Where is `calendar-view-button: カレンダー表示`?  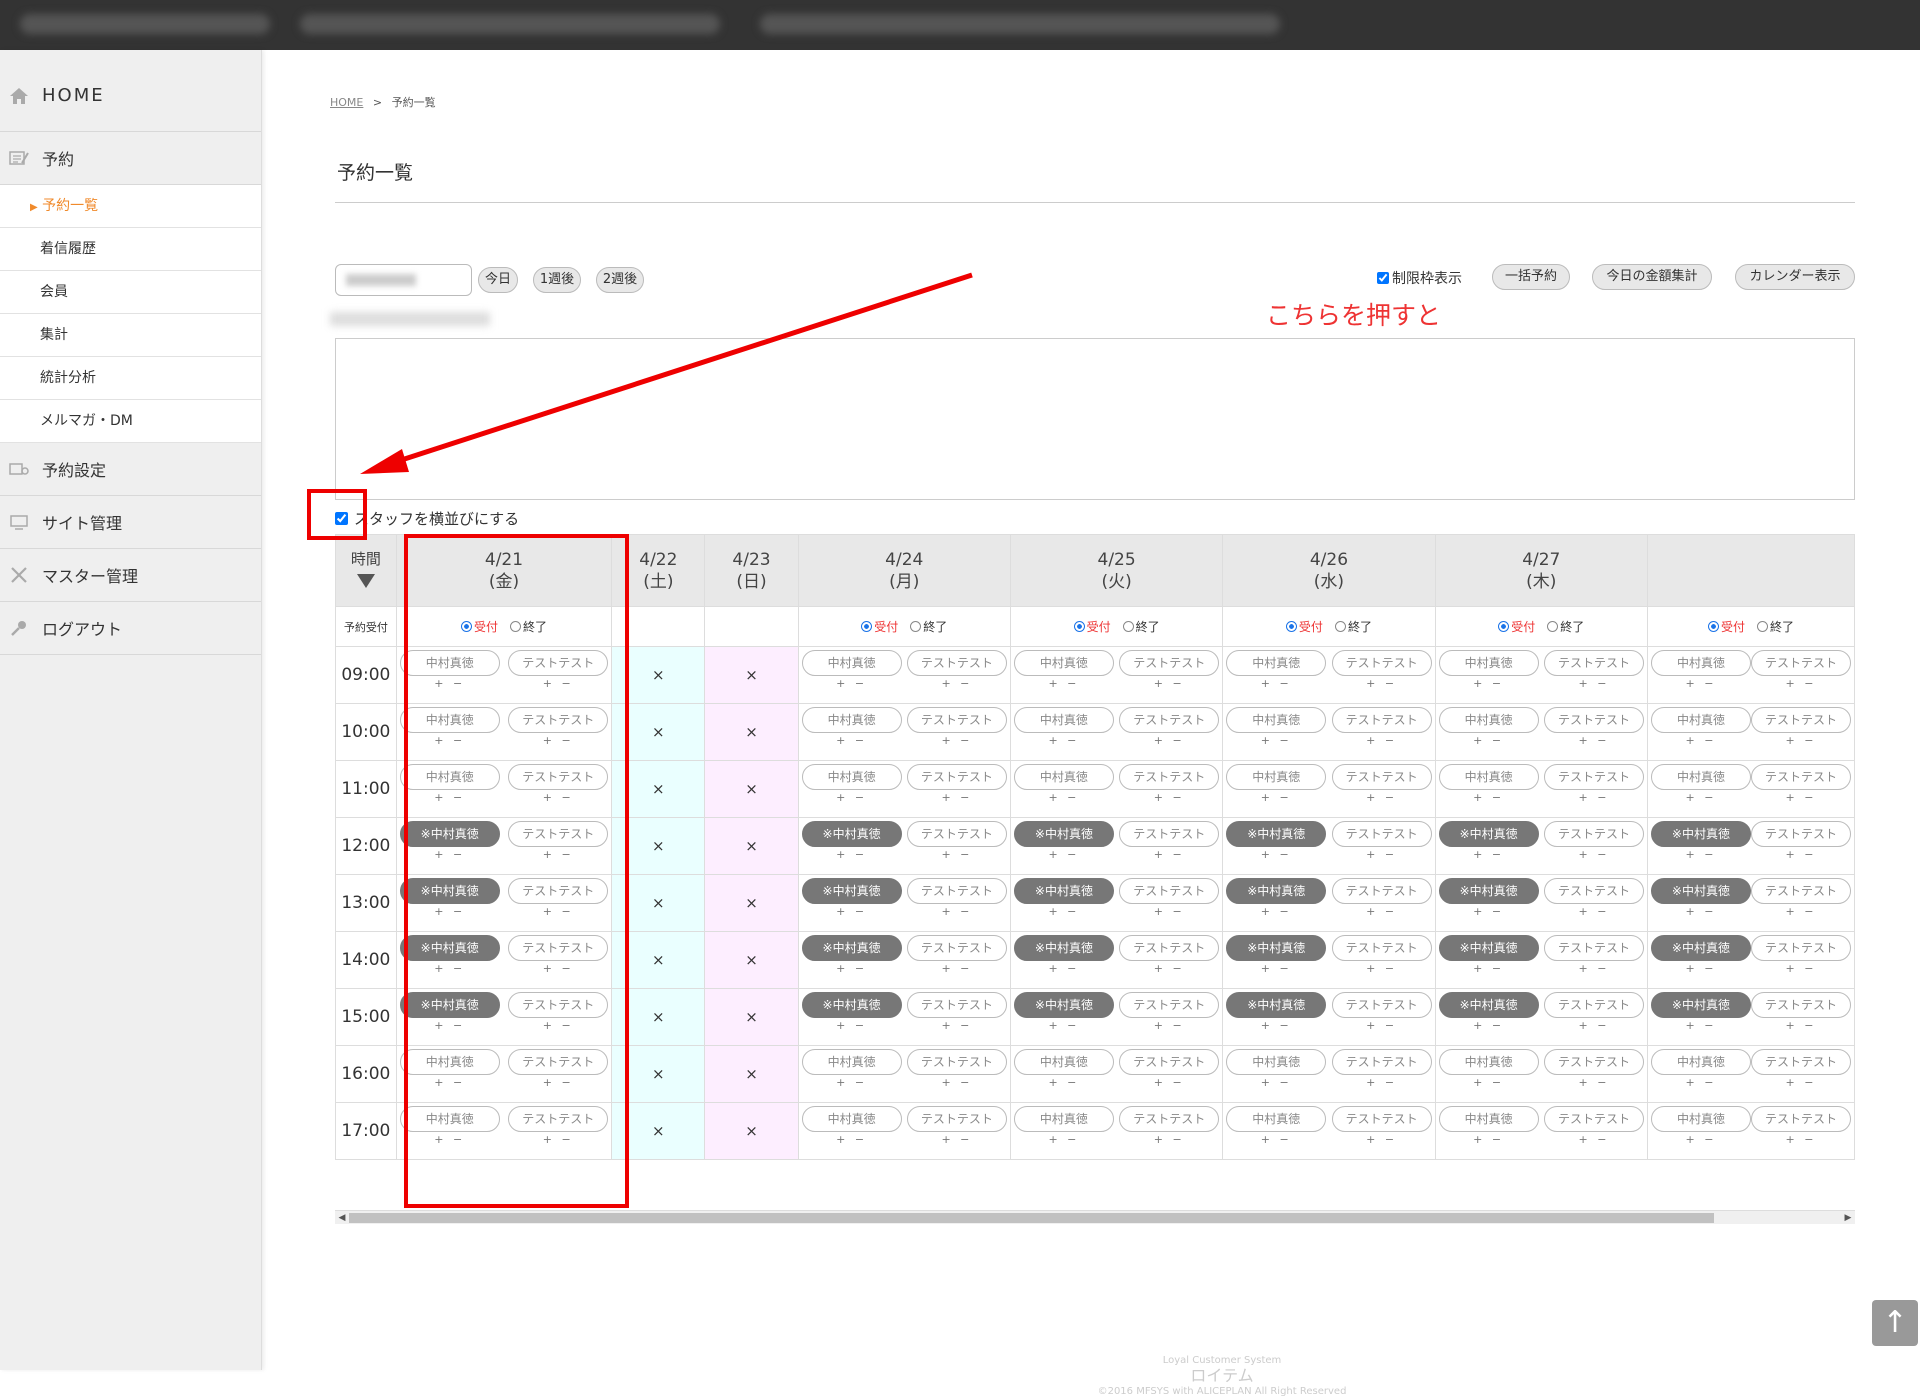 calendar-view-button: カレンダー表示 is located at coordinates (1795, 277).